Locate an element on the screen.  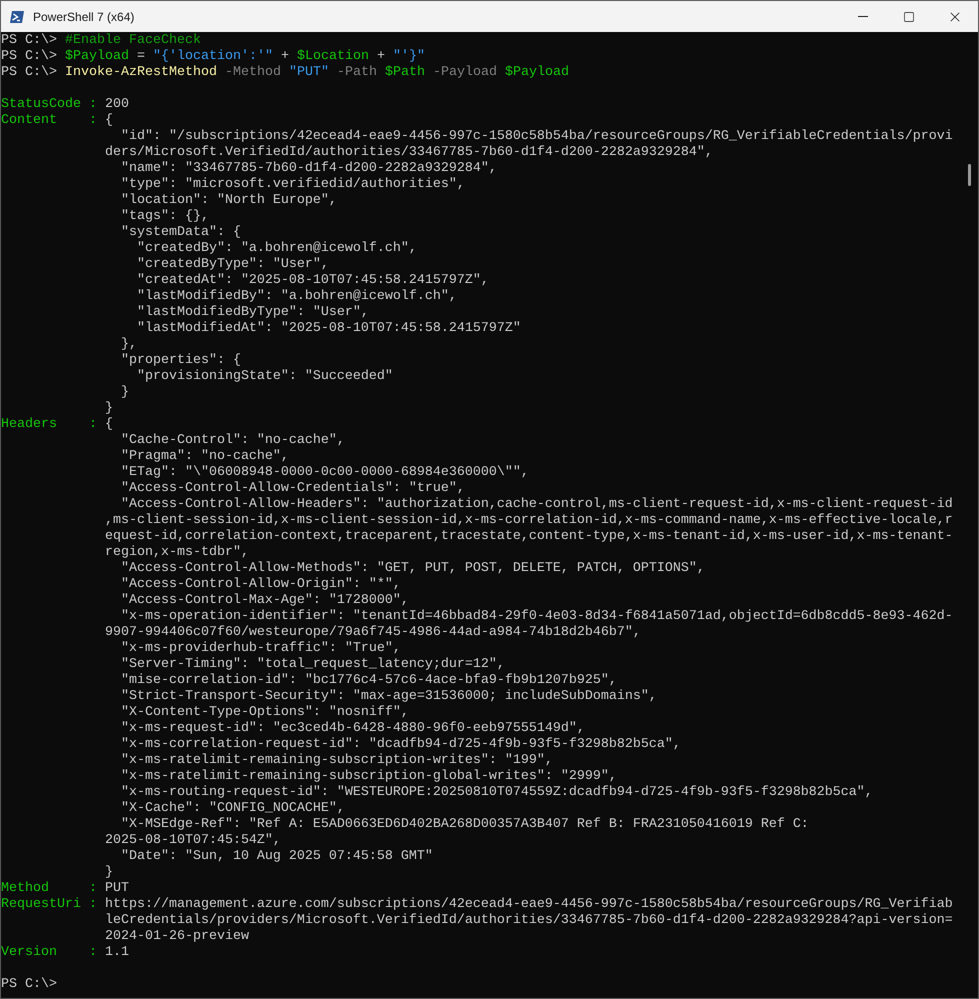
output-line: "type": "microsoft.verifiedid/authorities", is located at coordinates (292, 185).